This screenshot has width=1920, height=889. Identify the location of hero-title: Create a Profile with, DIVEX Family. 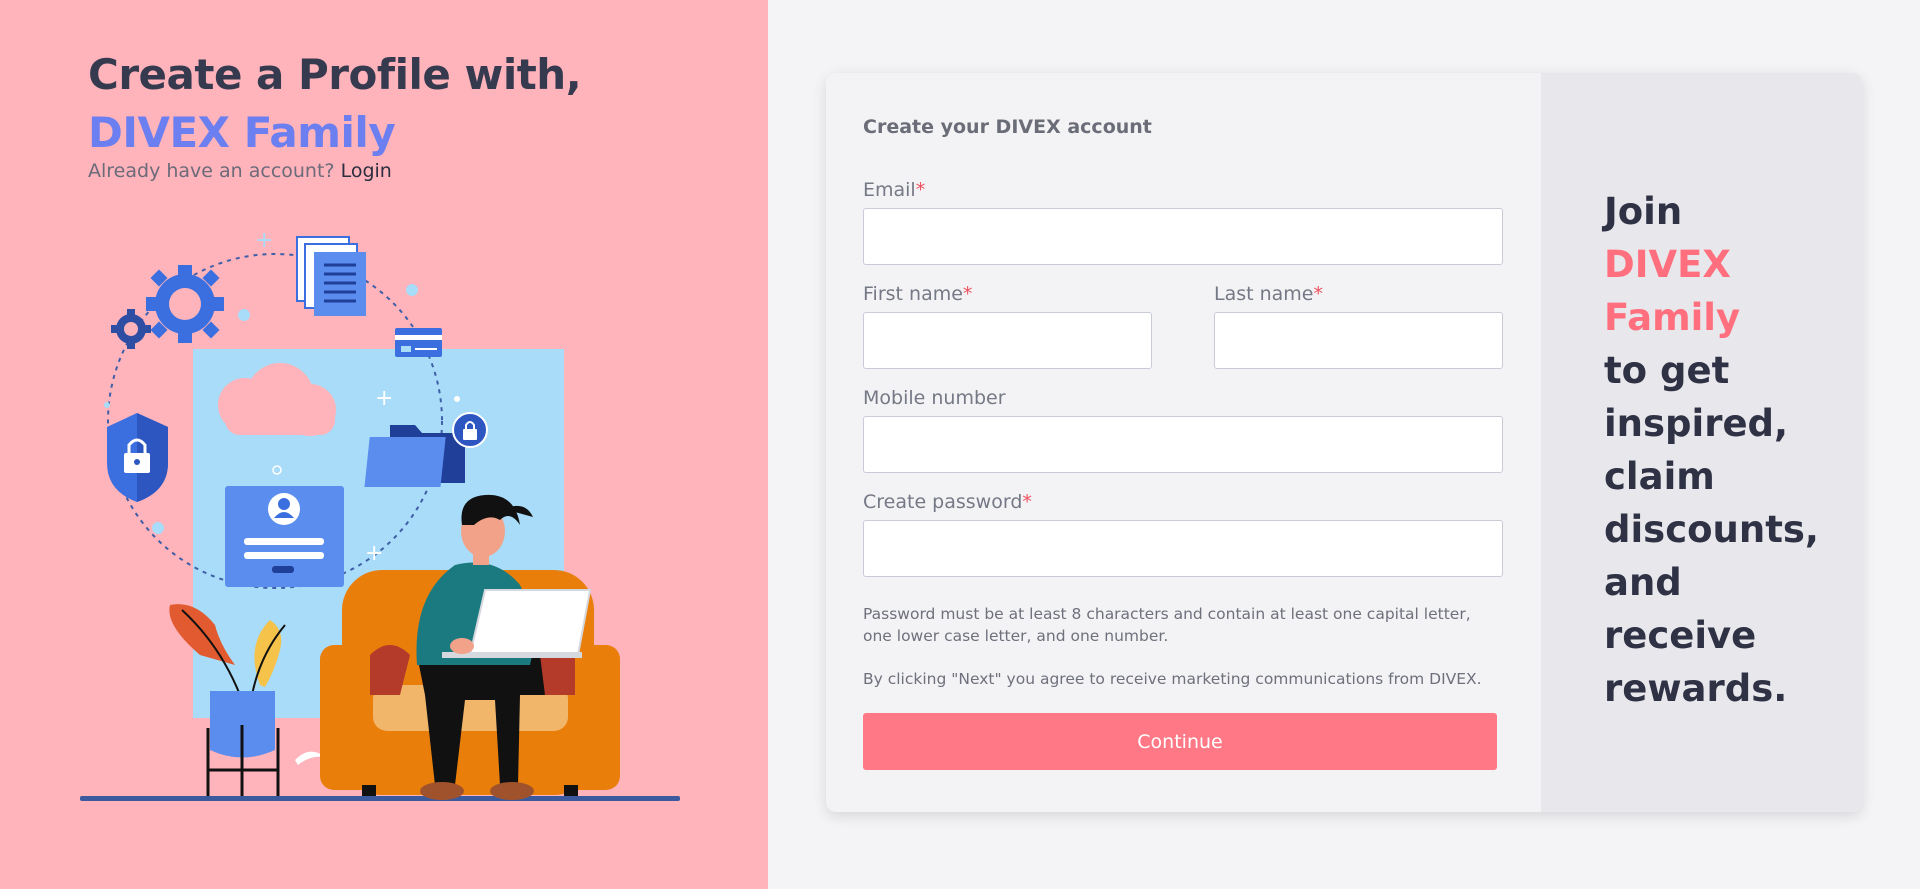
(335, 104).